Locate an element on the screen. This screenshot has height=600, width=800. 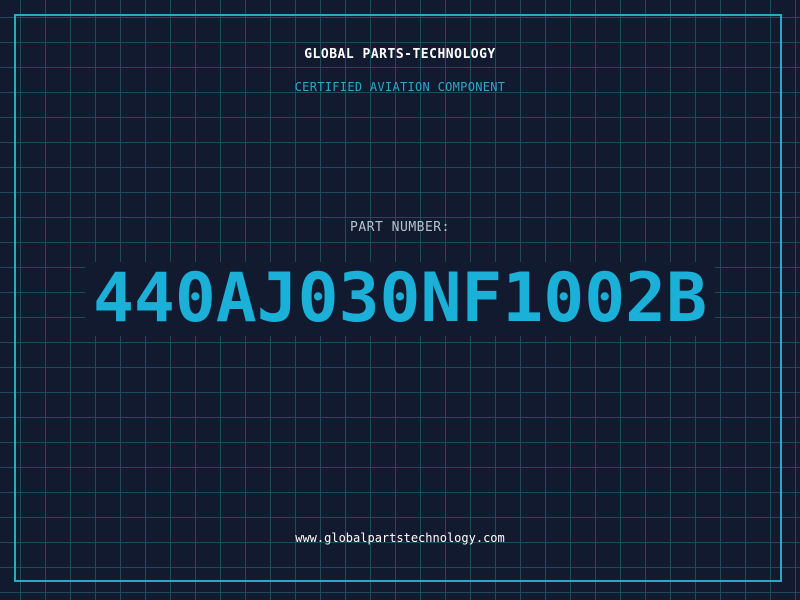
company-name: GLOBAL PARTS-TECHNOLOGY is located at coordinates (400, 54).